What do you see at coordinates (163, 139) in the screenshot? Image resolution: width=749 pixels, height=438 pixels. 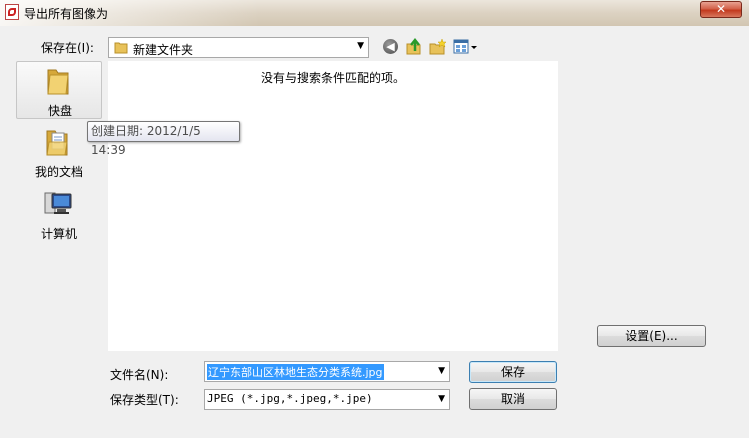 I see `tooltip: 创建日期: 2012/1/5 14:39` at bounding box center [163, 139].